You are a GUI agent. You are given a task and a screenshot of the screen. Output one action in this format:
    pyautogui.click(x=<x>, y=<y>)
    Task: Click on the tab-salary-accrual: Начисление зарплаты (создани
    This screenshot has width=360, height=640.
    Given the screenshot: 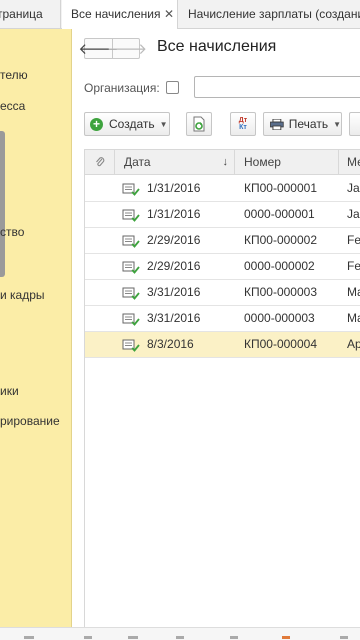 What is the action you would take?
    pyautogui.click(x=270, y=14)
    